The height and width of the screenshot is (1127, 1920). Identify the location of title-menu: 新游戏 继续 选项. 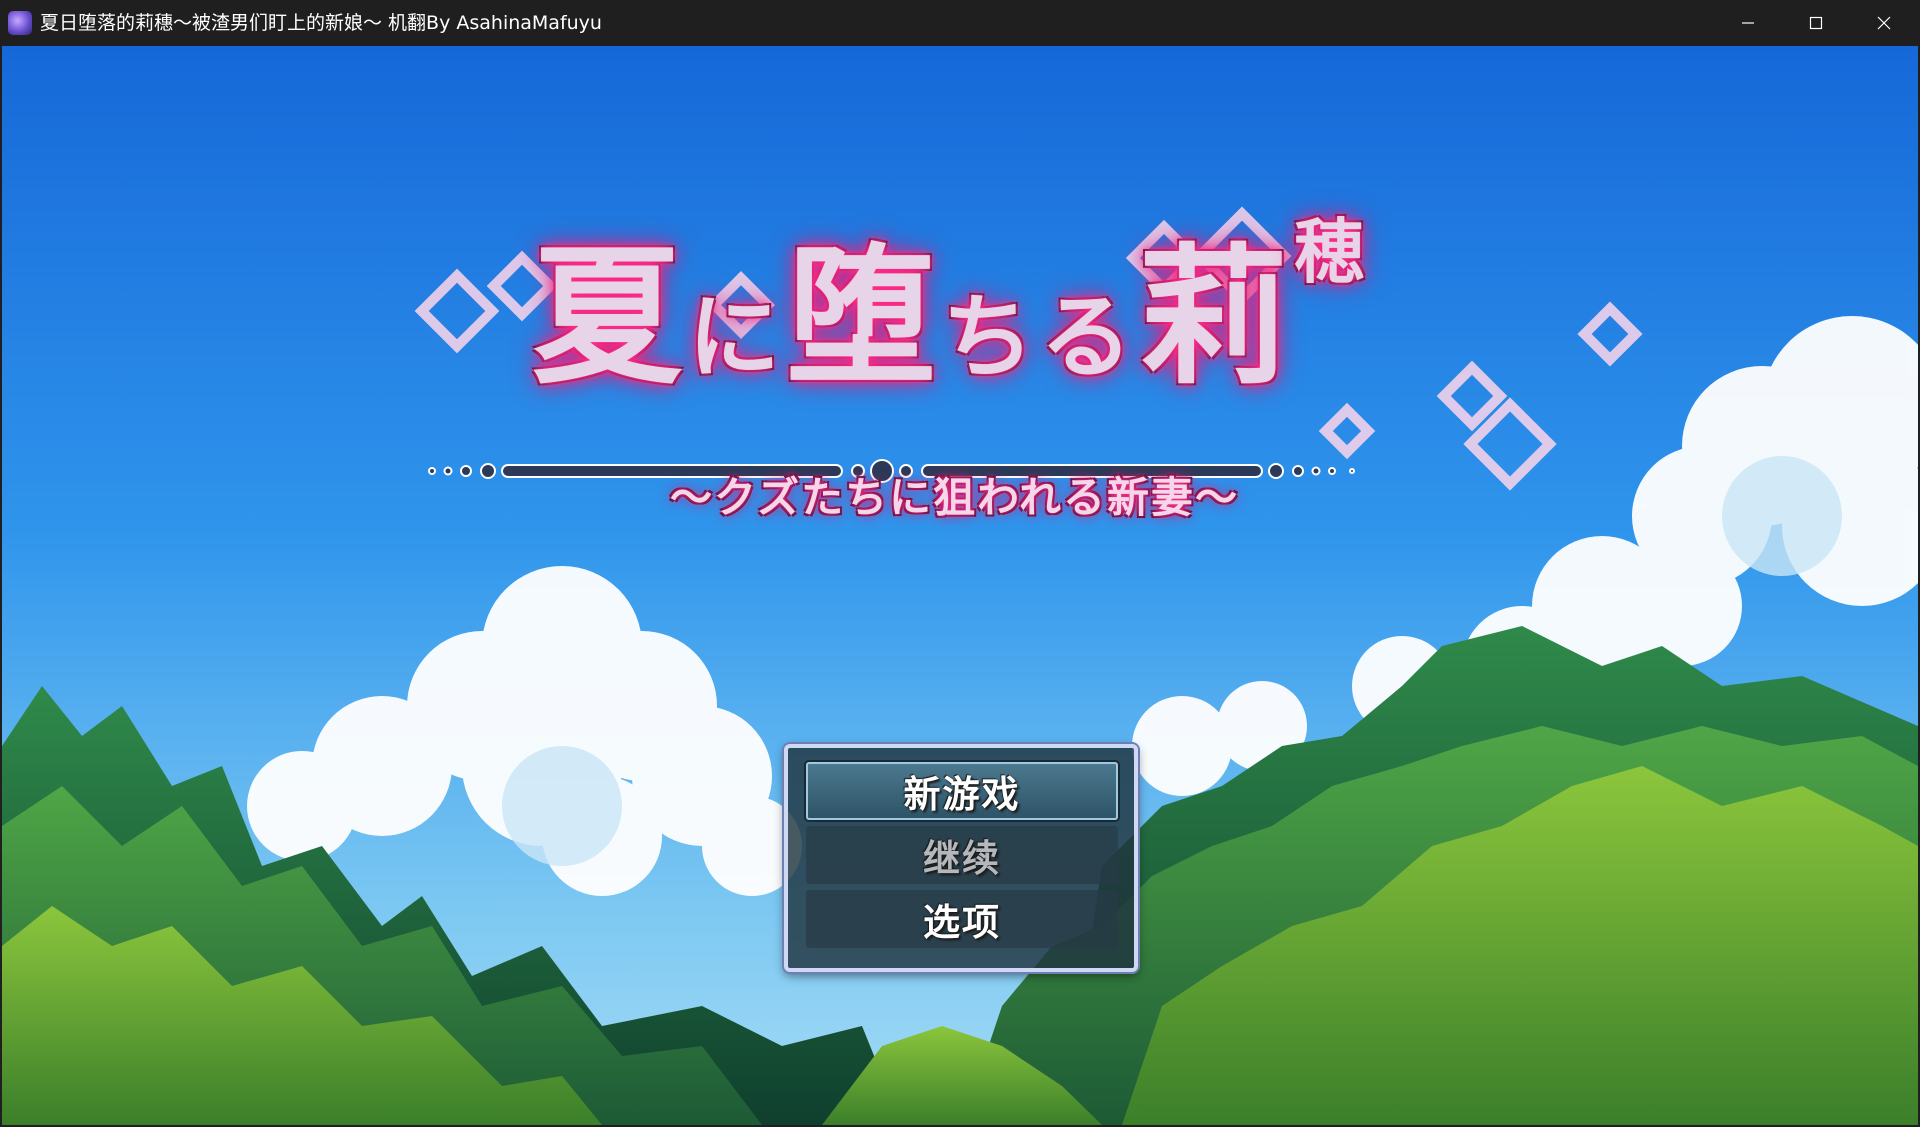
(961, 858).